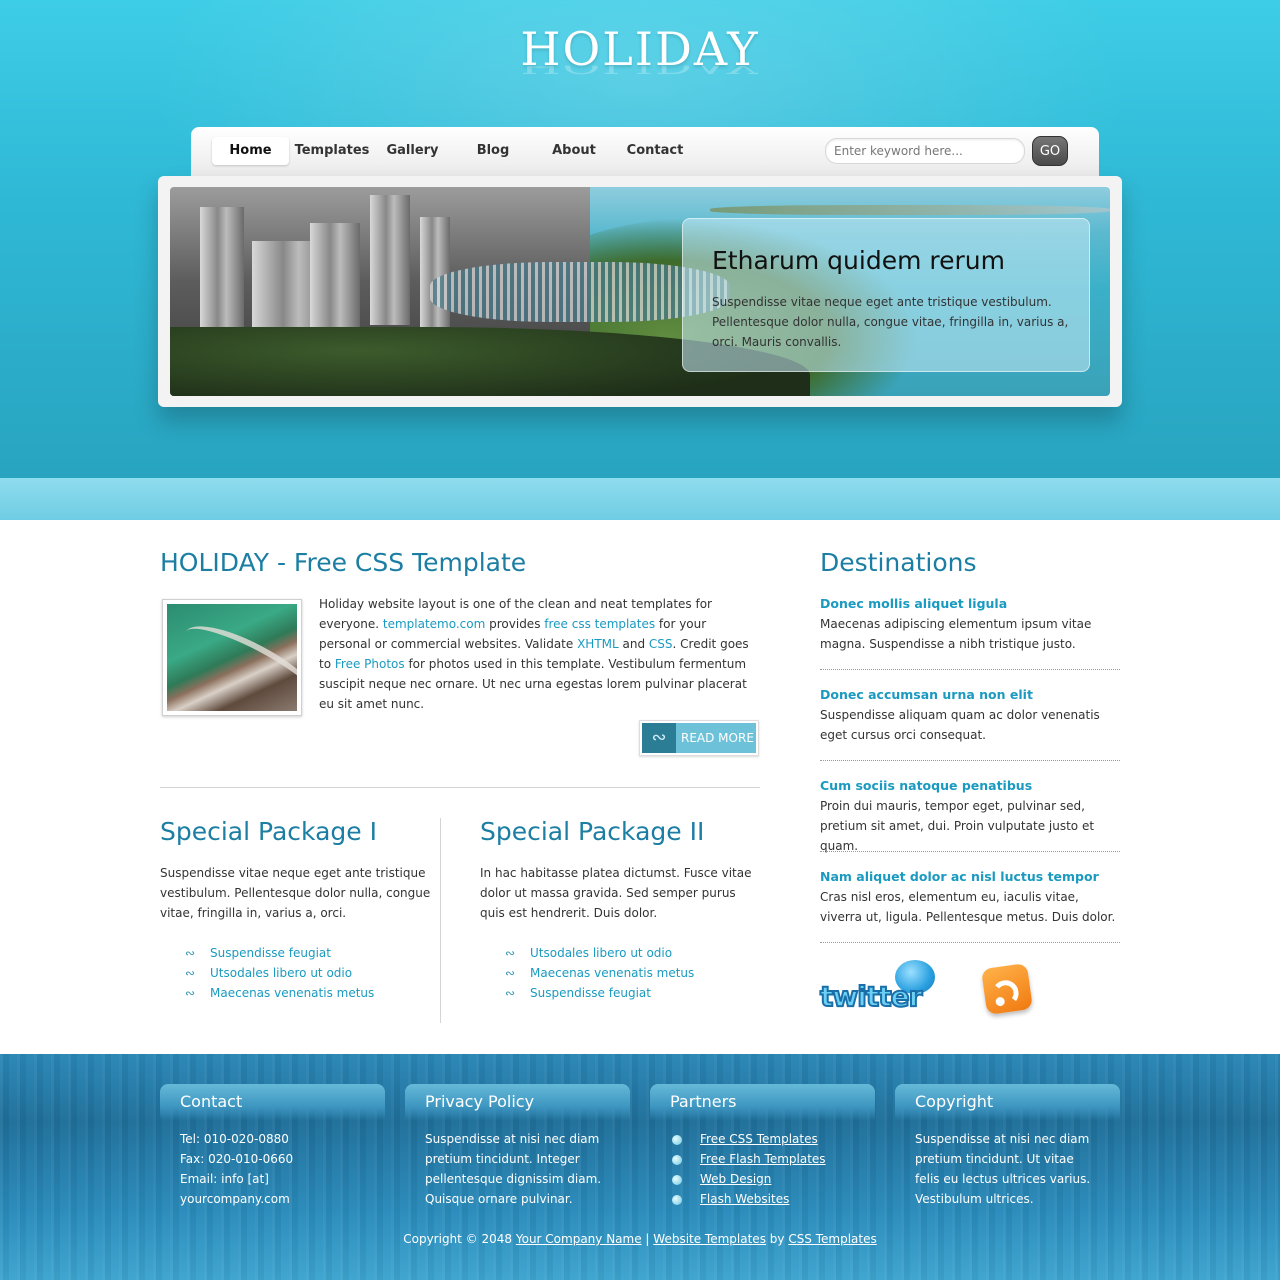 The height and width of the screenshot is (1280, 1280). Describe the element at coordinates (515, 624) in the screenshot. I see `intro-text-part: provides` at that location.